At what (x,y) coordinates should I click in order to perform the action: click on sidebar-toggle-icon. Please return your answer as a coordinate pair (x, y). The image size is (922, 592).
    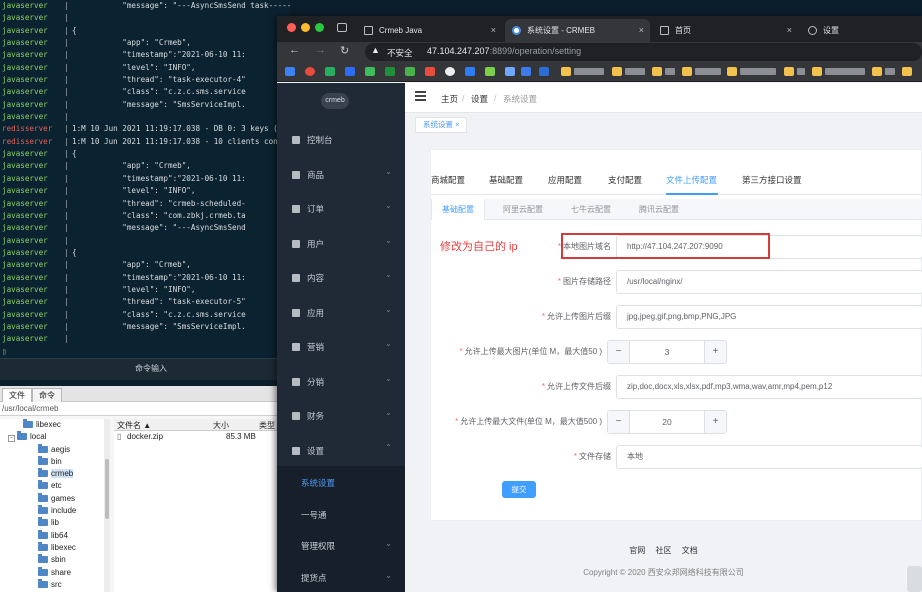
    Looking at the image, I should click on (342, 27).